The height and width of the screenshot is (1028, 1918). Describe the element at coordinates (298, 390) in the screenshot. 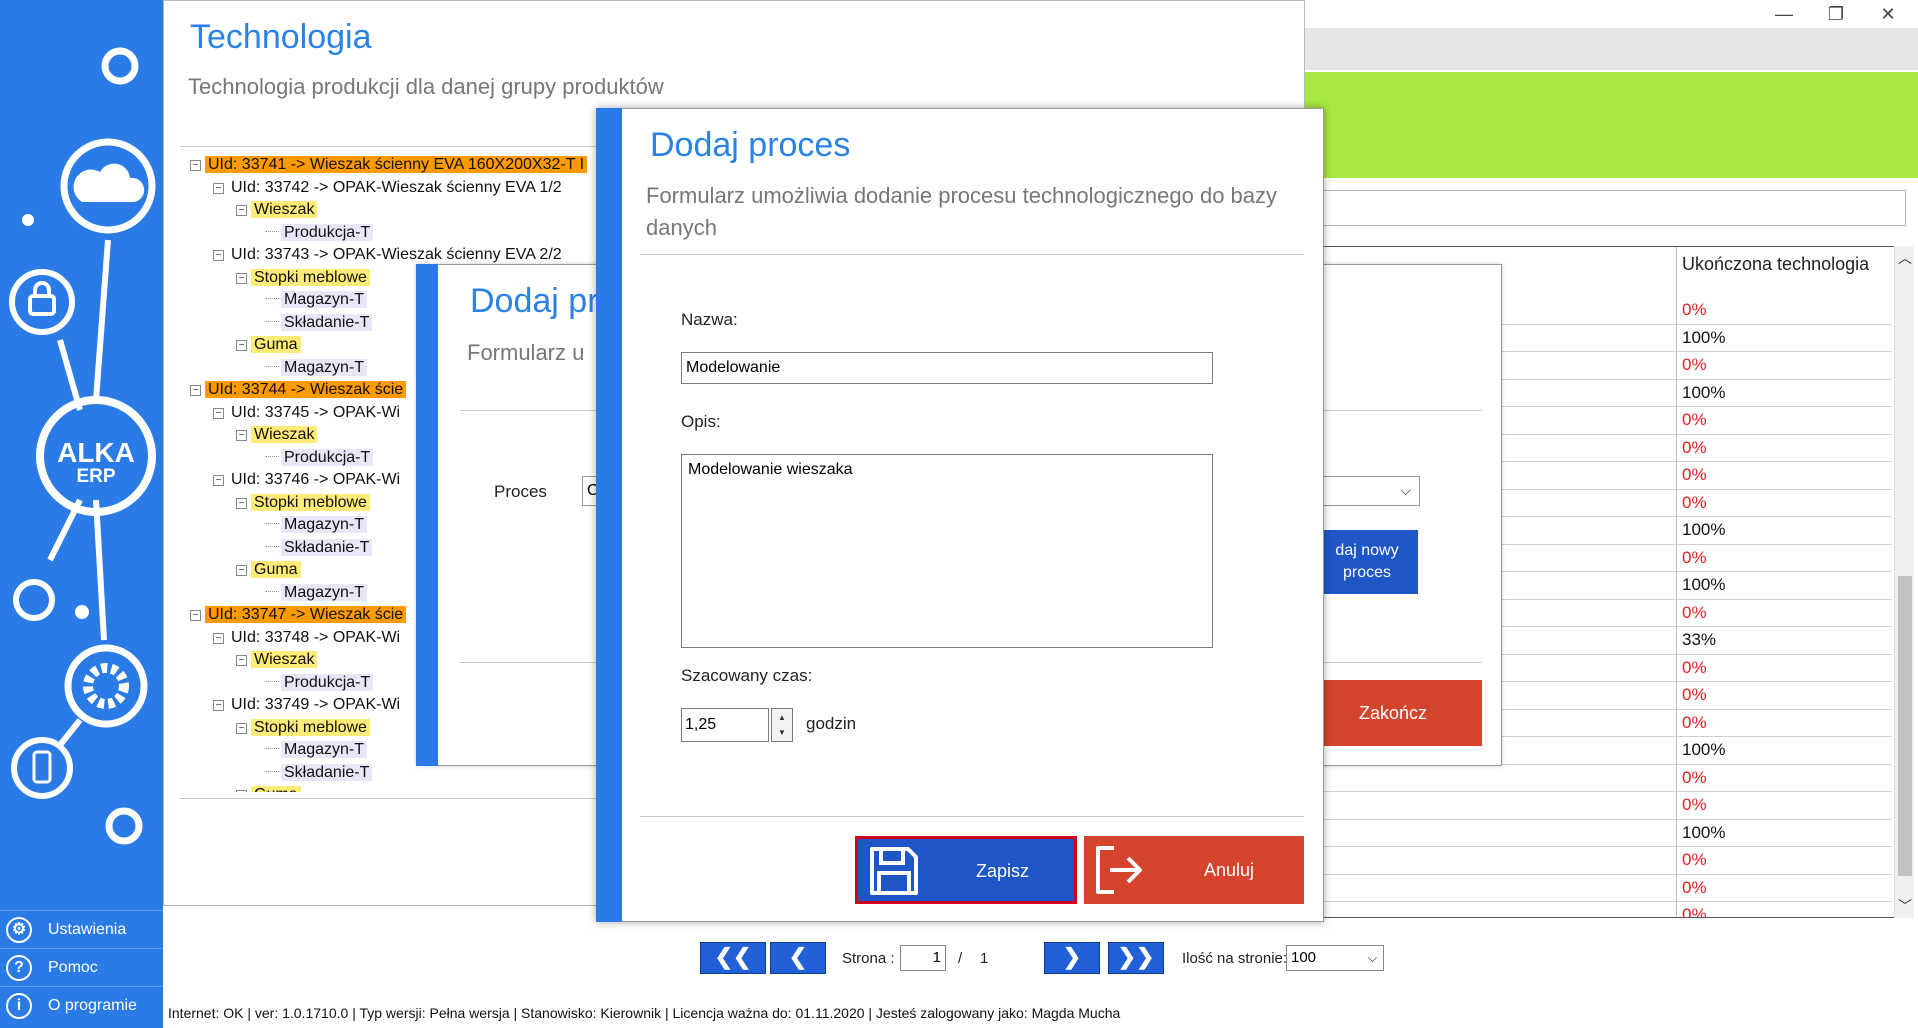

I see `tree-node: − UId: 33744 -> Wieszak ście` at that location.